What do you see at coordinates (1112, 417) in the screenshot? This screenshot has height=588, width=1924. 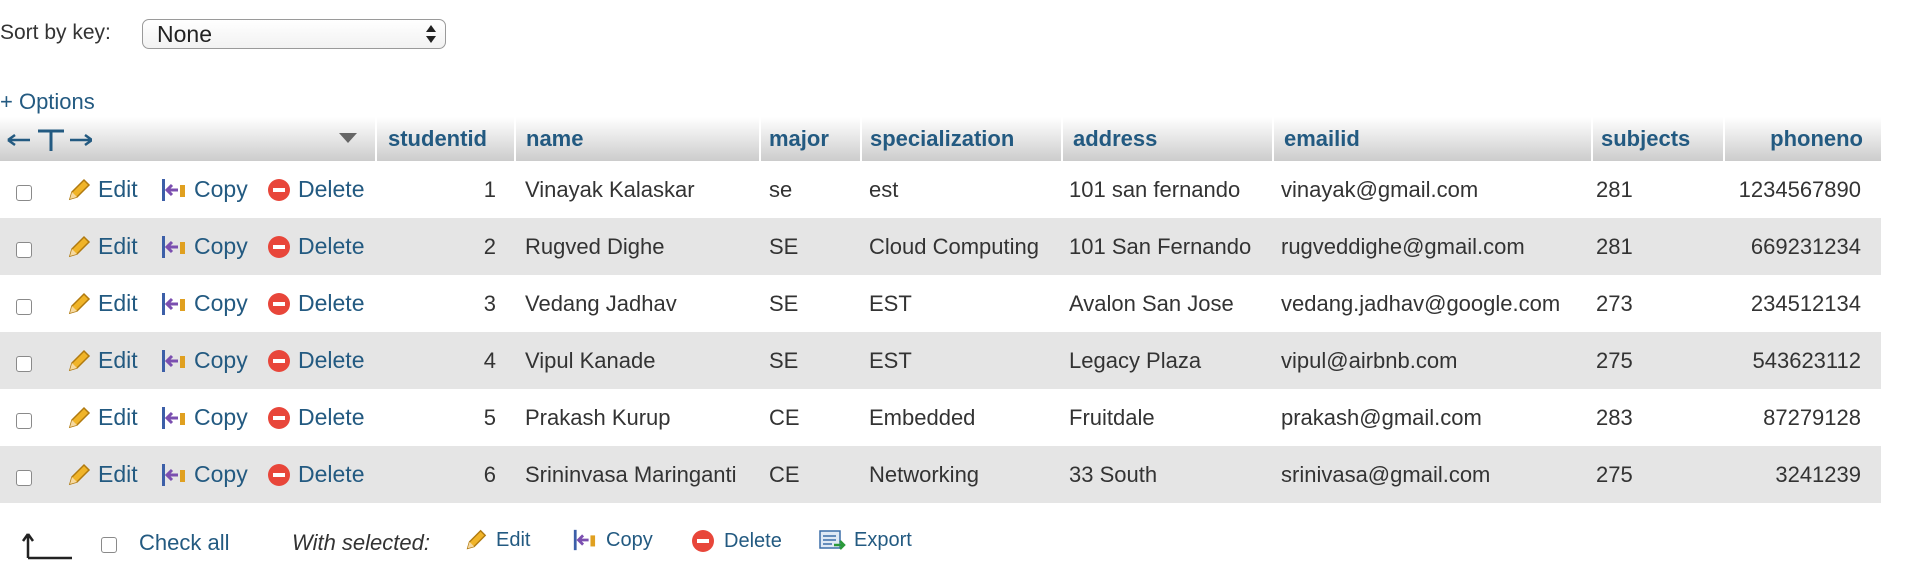 I see `cell-address: Fruitdale` at bounding box center [1112, 417].